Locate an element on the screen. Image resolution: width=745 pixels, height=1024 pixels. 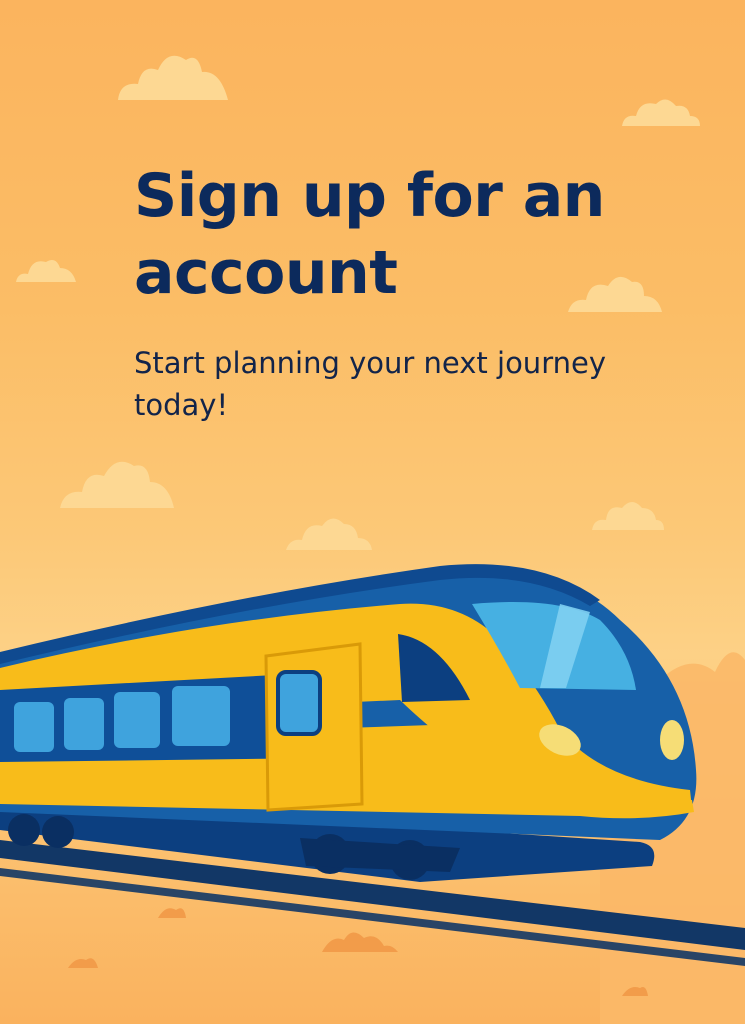
door-window is located at coordinates (299, 703).